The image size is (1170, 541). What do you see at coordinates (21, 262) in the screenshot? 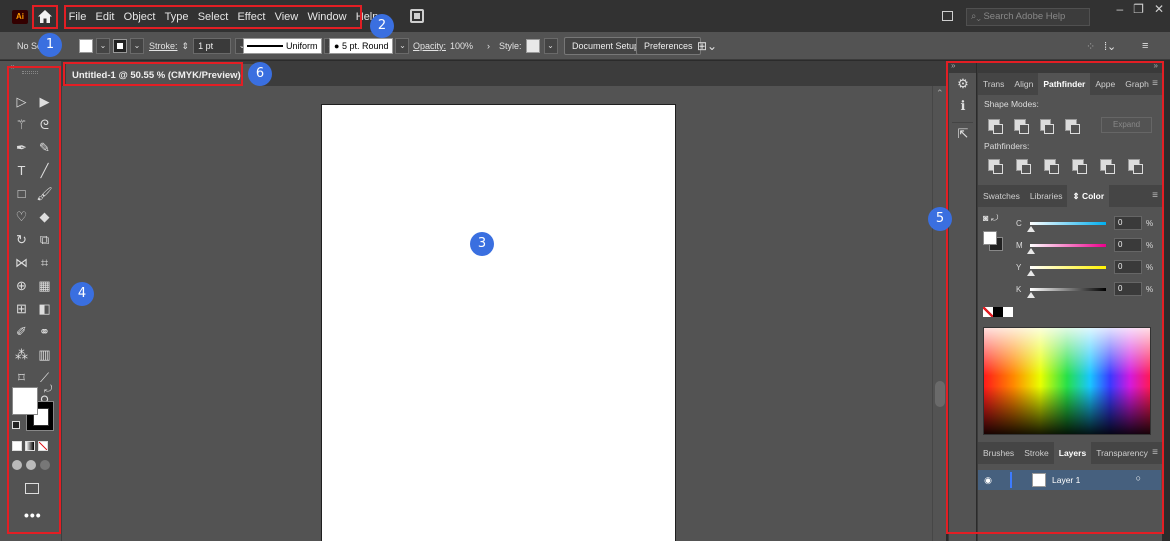
I see `width-tool-icon: ⋈` at bounding box center [21, 262].